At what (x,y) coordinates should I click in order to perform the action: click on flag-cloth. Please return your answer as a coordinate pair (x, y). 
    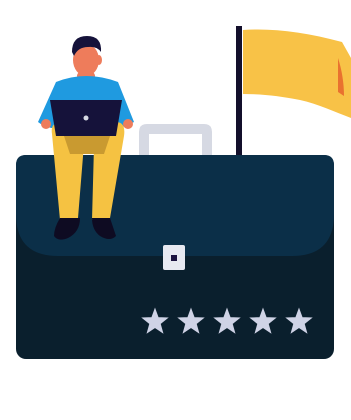
    Looking at the image, I should click on (297, 73).